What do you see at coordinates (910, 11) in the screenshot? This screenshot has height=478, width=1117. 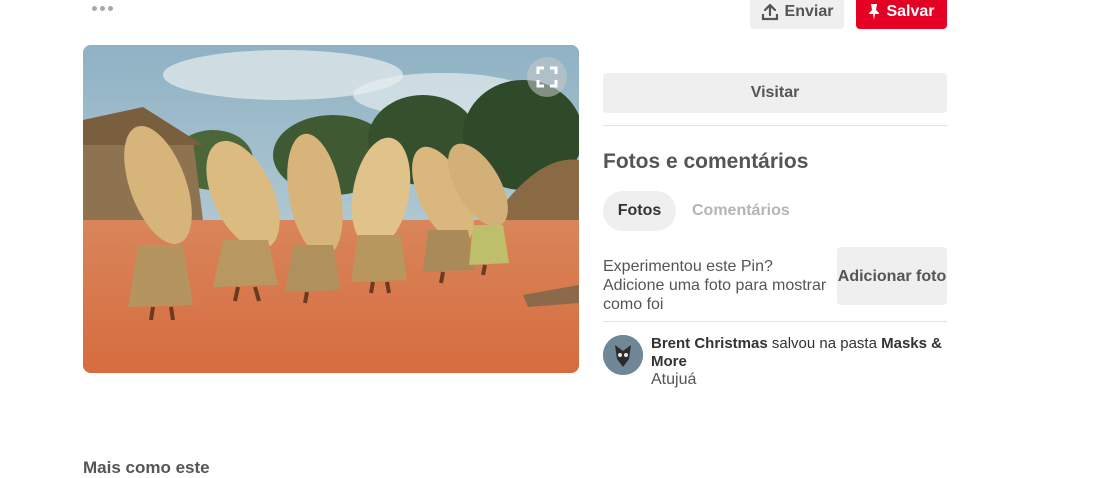 I see `save-label: Salvar` at bounding box center [910, 11].